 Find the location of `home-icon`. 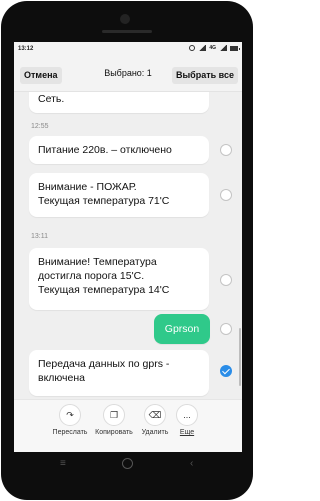

home-icon is located at coordinates (127, 463).